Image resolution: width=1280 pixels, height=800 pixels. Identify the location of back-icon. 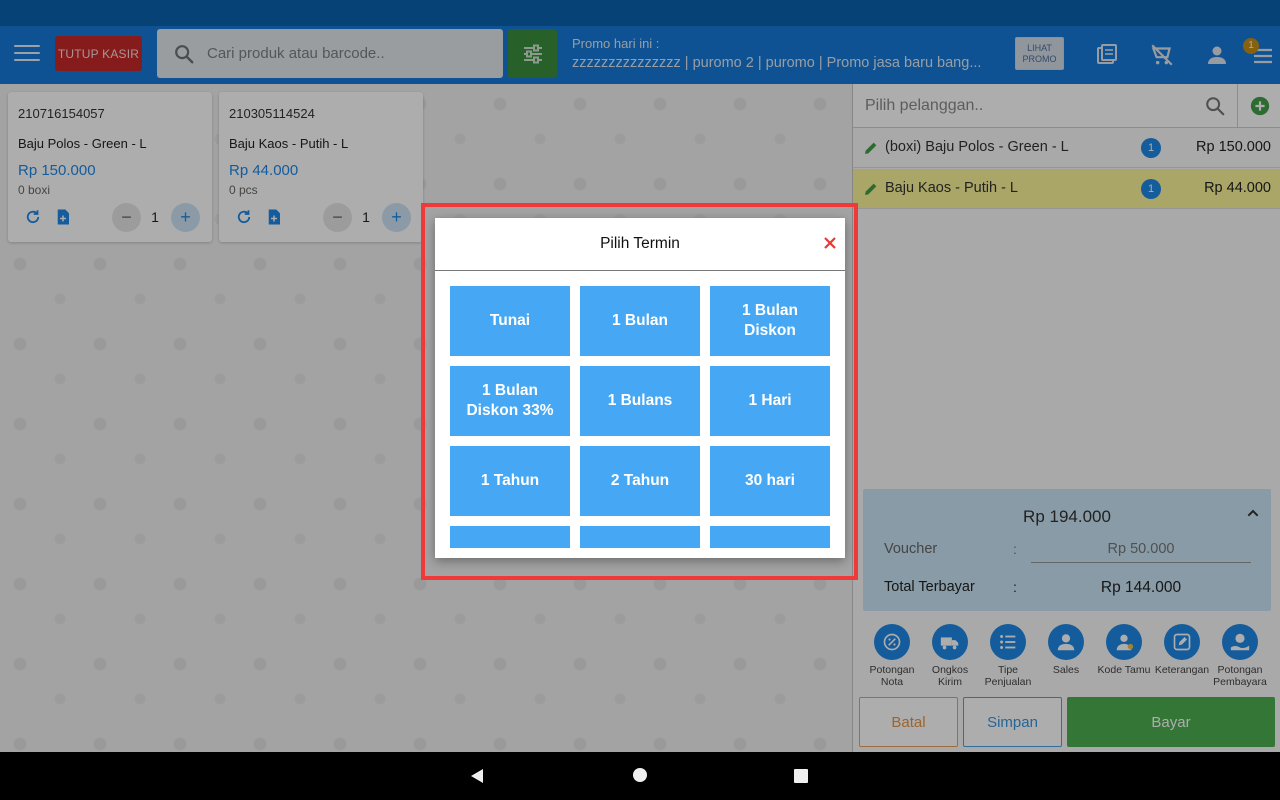
(477, 776).